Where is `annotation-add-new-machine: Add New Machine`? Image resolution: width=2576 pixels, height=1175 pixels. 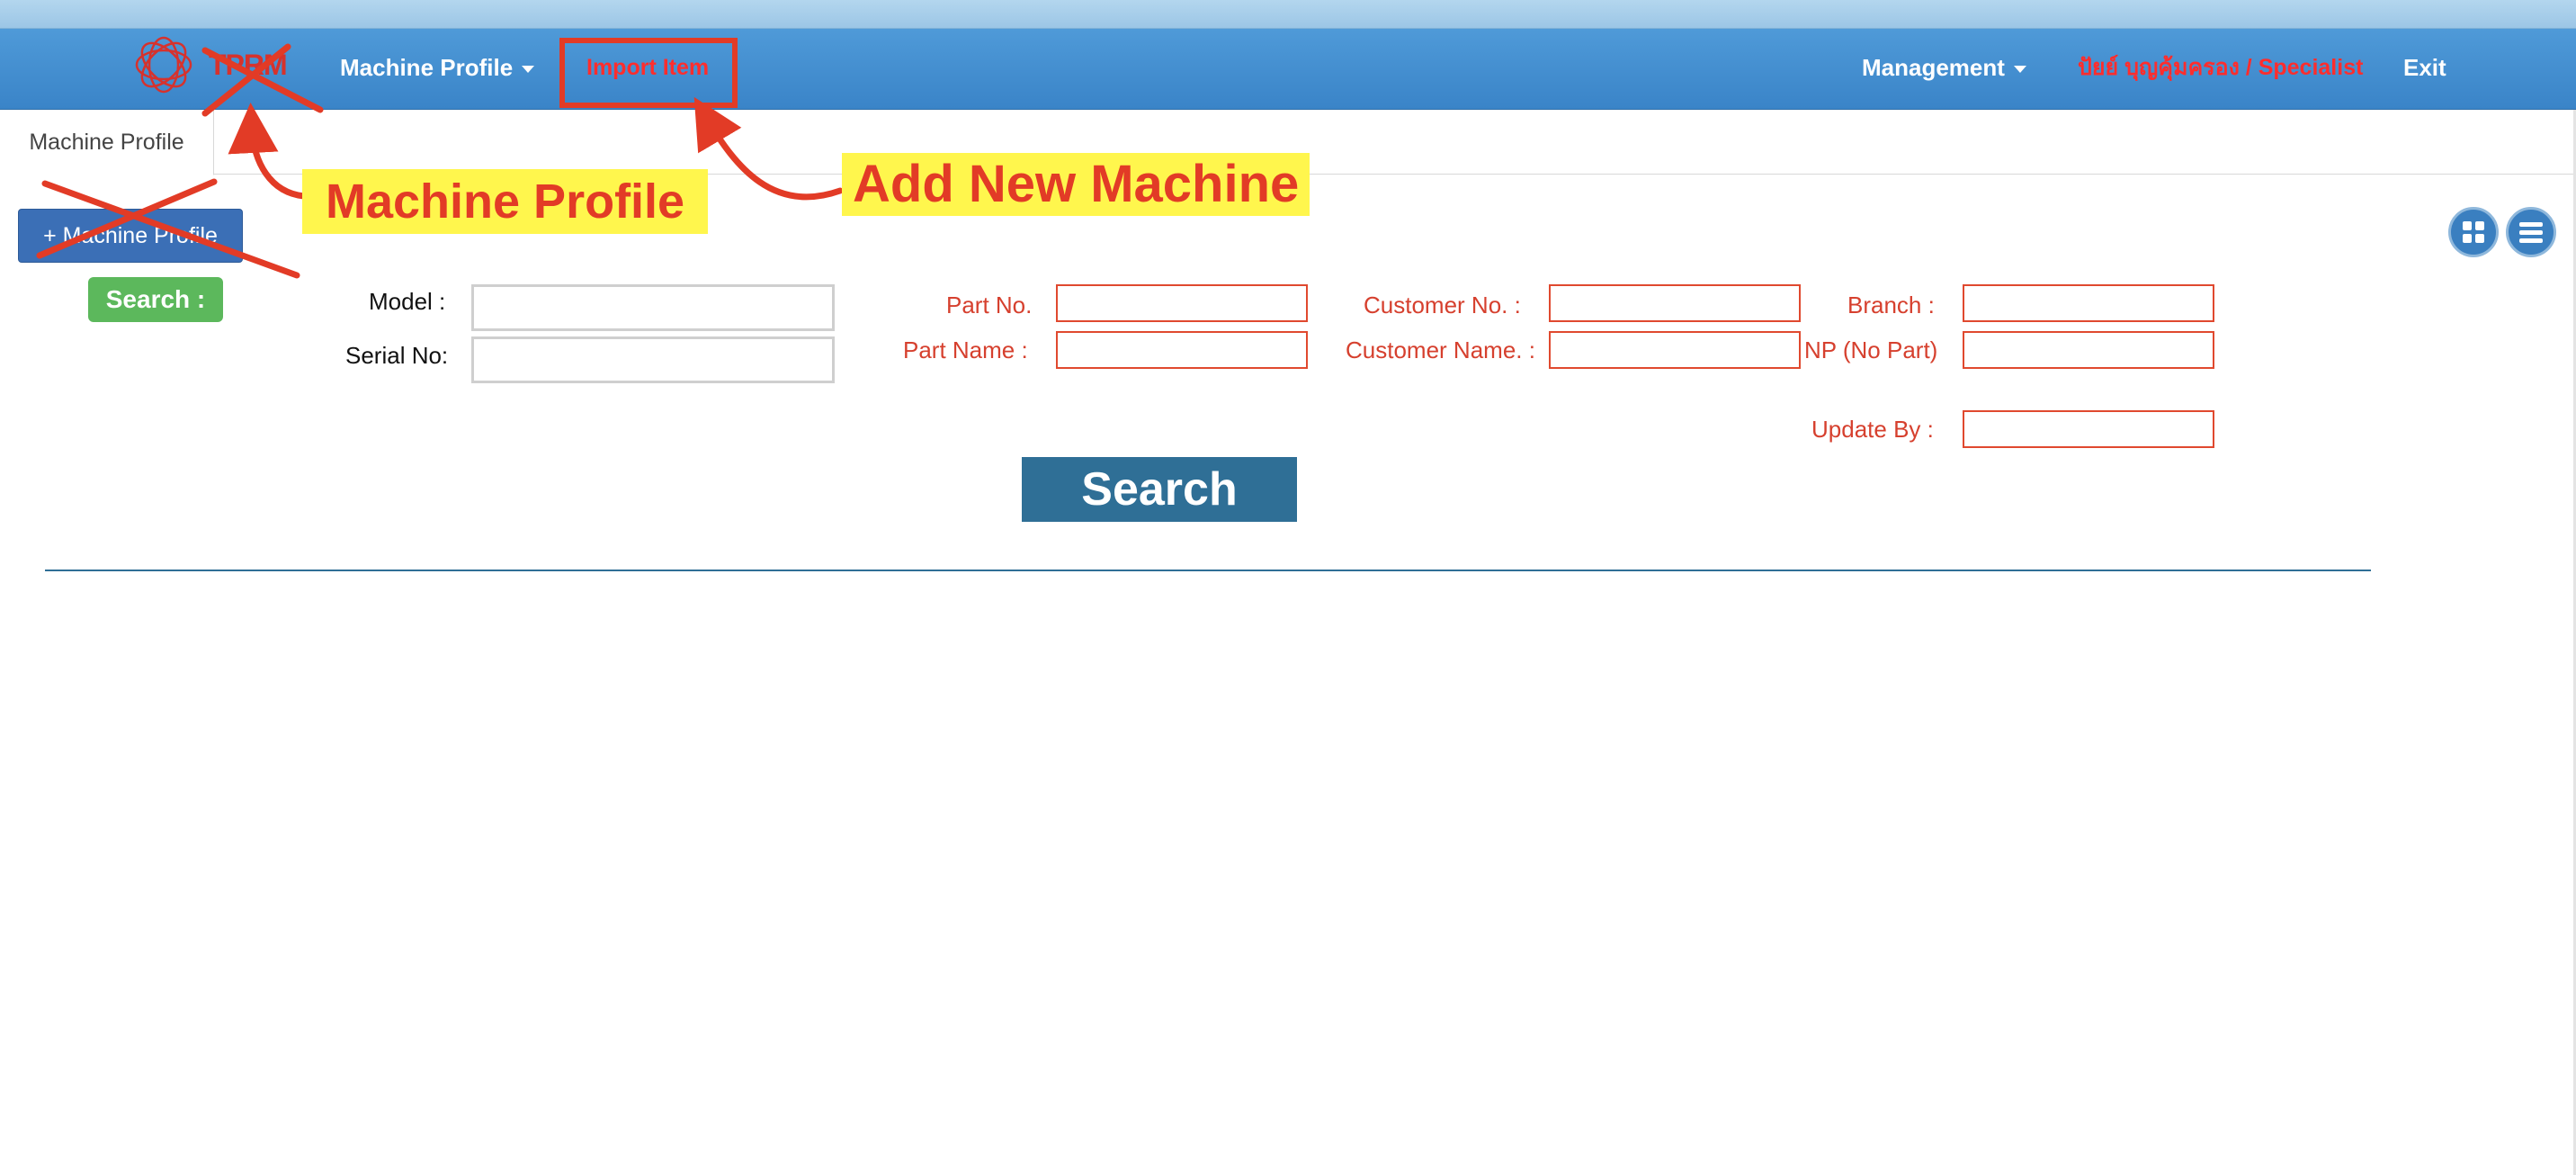
annotation-add-new-machine: Add New Machine is located at coordinates (1076, 184).